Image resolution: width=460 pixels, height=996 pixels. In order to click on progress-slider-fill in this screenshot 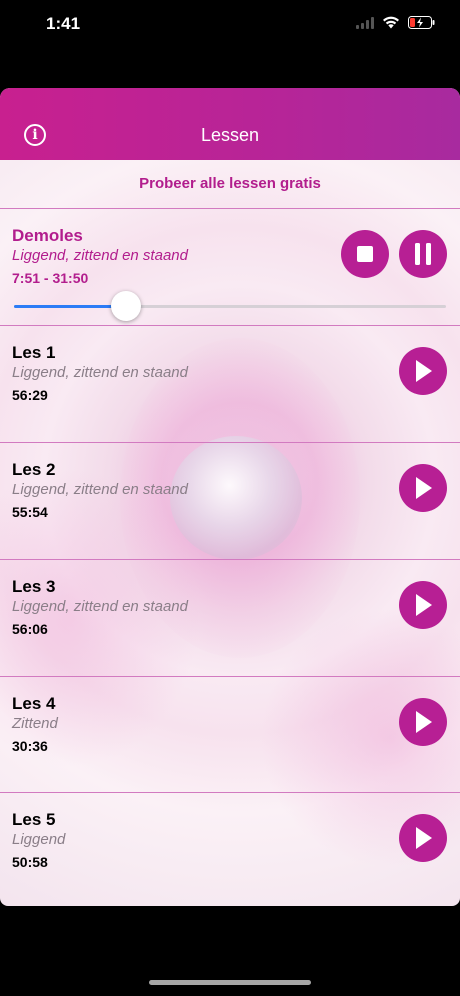, I will do `click(70, 306)`.